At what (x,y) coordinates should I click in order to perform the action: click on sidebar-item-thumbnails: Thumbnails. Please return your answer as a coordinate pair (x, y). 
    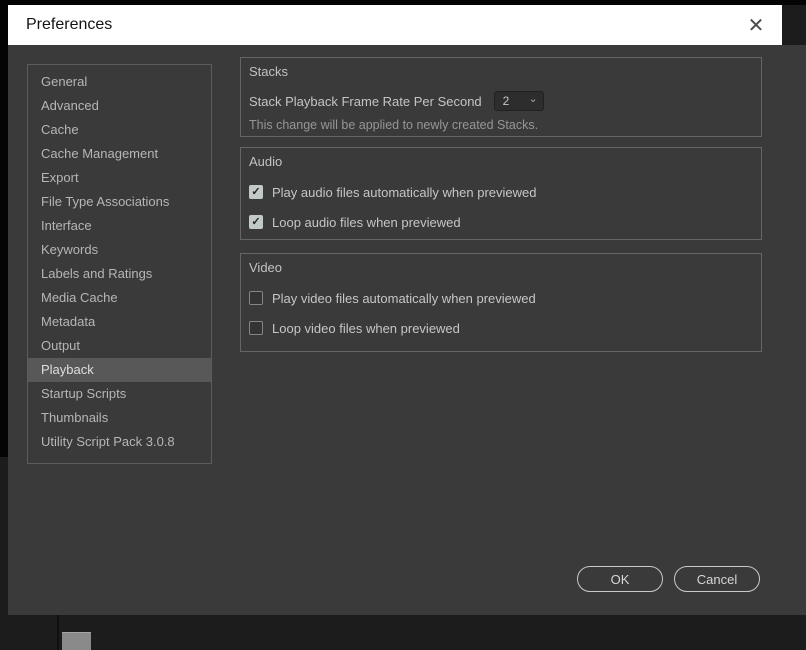
    Looking at the image, I should click on (119, 418).